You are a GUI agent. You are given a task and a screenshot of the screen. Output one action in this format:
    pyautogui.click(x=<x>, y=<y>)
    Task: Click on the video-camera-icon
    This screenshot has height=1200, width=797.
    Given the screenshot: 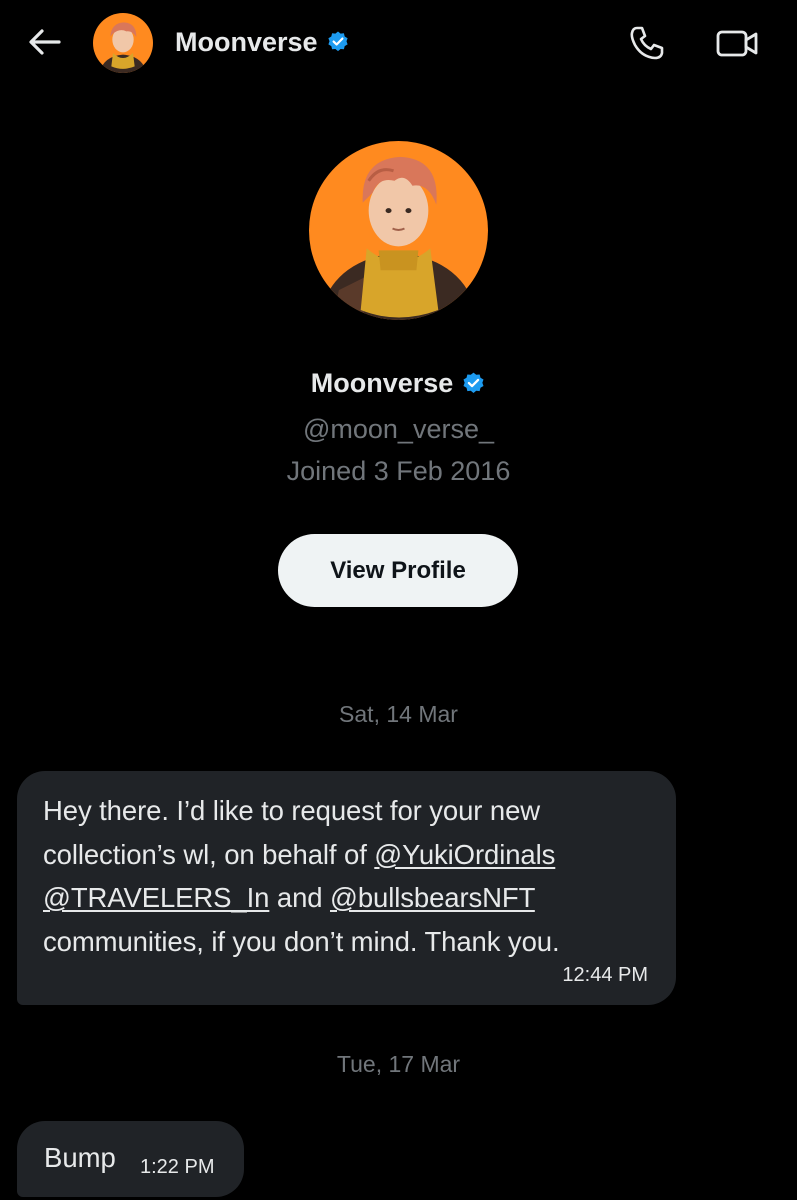 What is the action you would take?
    pyautogui.click(x=737, y=43)
    